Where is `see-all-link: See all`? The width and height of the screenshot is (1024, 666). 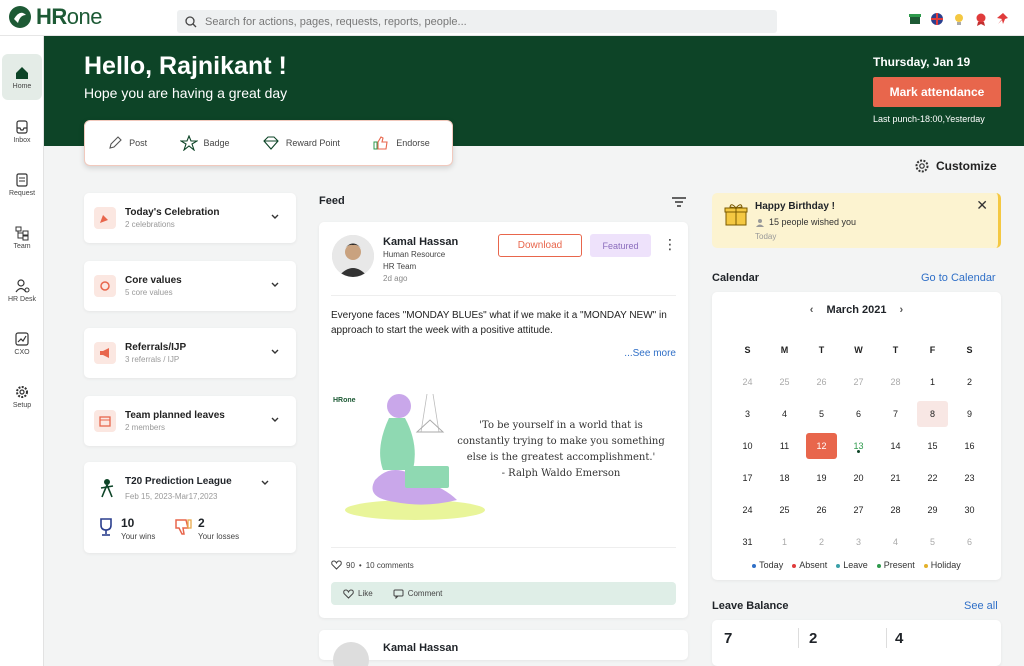
see-all-link: See all is located at coordinates (981, 606).